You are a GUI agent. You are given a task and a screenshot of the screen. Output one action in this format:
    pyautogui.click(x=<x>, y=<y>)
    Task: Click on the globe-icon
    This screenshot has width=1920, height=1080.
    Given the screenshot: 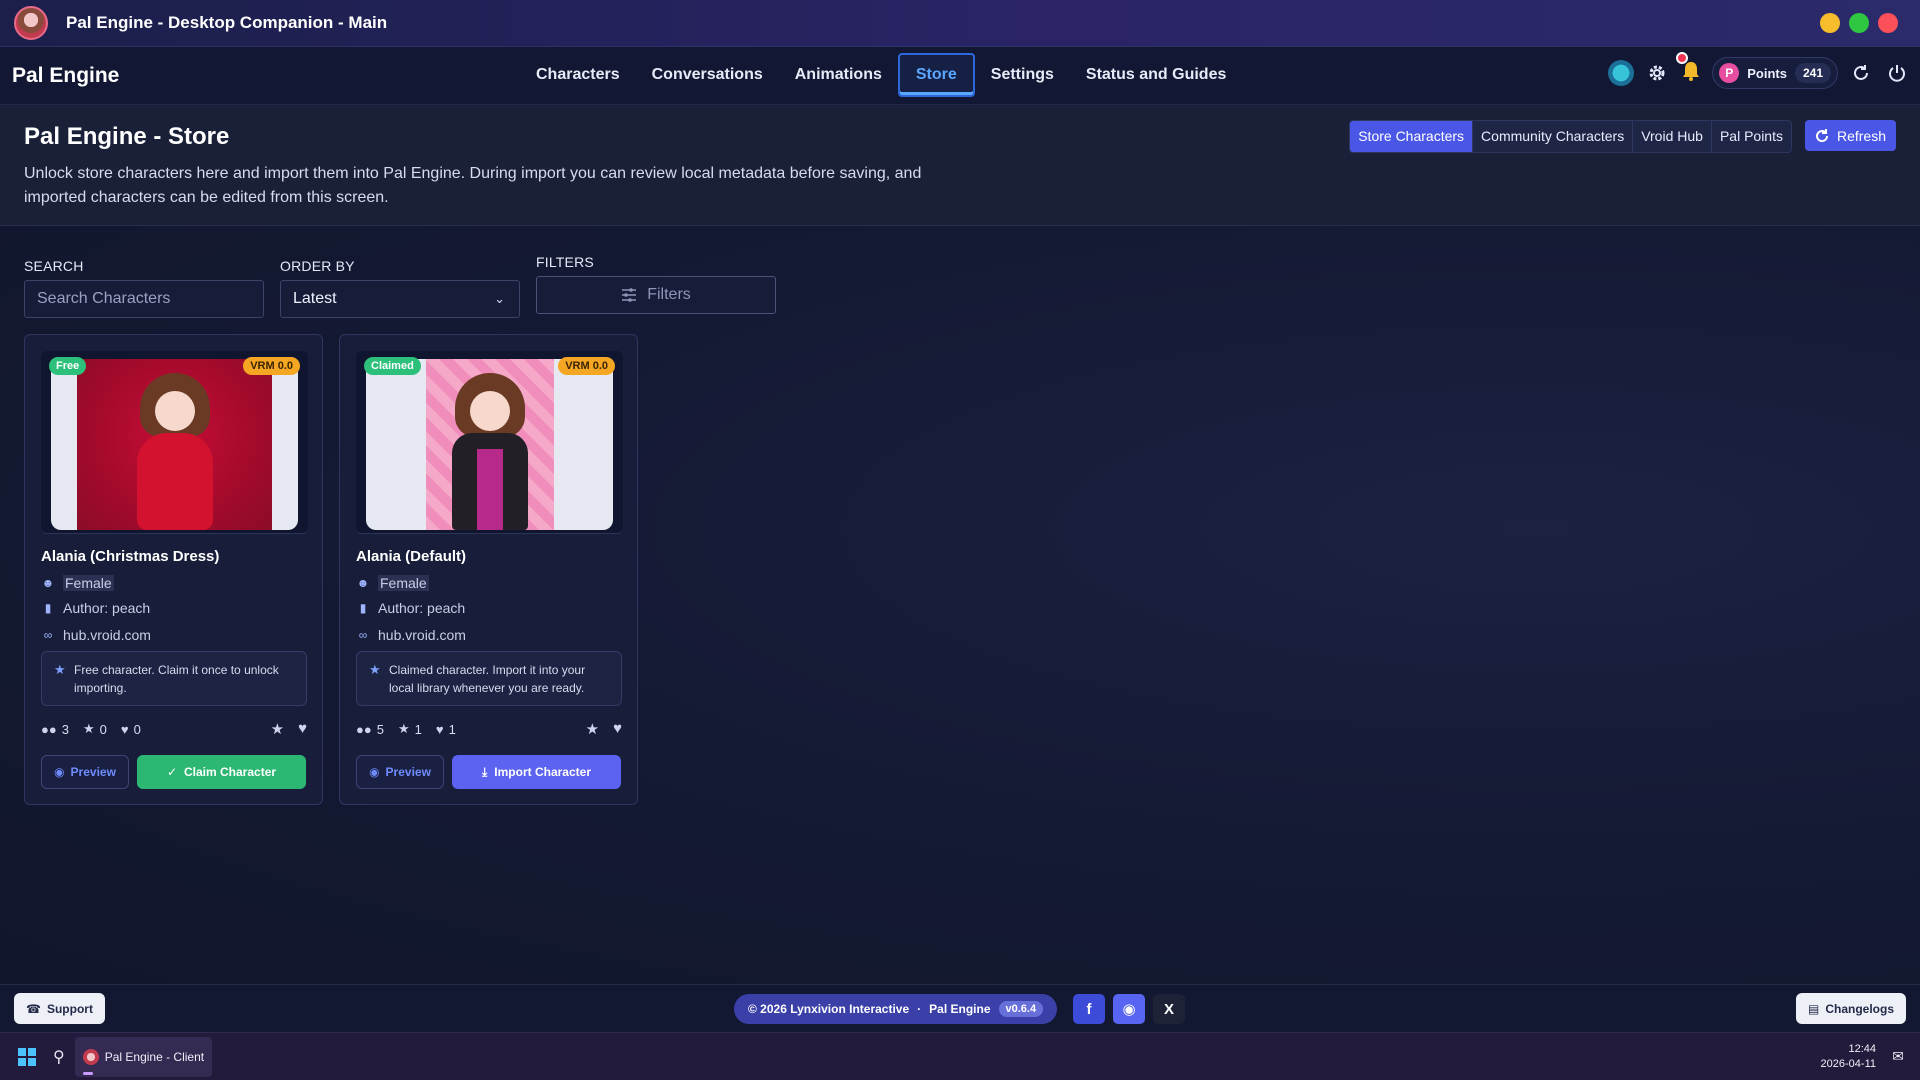 What is the action you would take?
    pyautogui.click(x=1621, y=73)
    